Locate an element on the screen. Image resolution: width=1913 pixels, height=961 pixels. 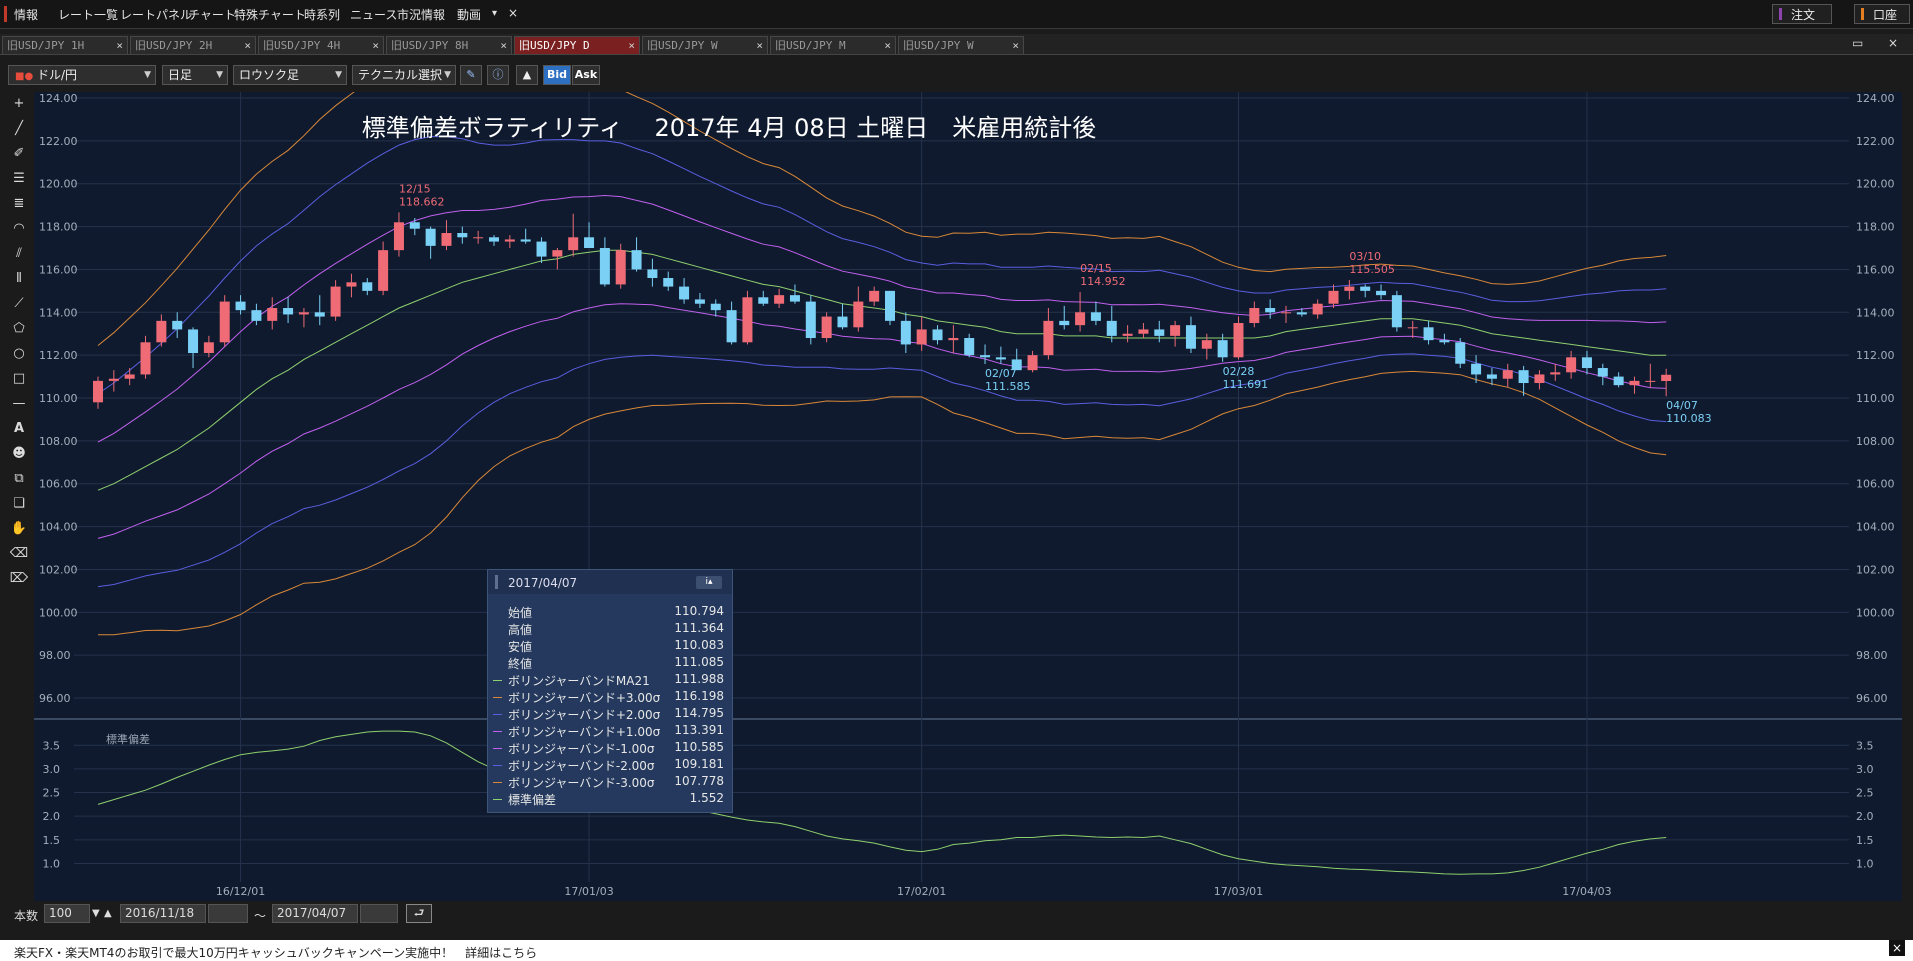
count-dropdown-icon: ▼ is located at coordinates (96, 913).